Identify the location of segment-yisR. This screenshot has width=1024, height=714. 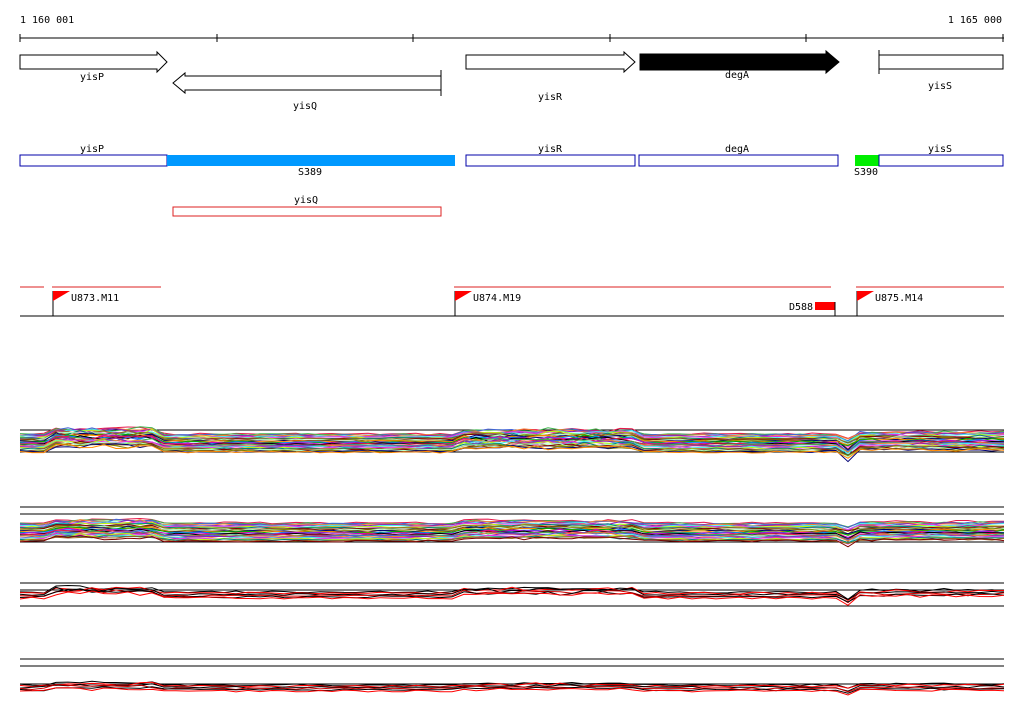
(550, 160).